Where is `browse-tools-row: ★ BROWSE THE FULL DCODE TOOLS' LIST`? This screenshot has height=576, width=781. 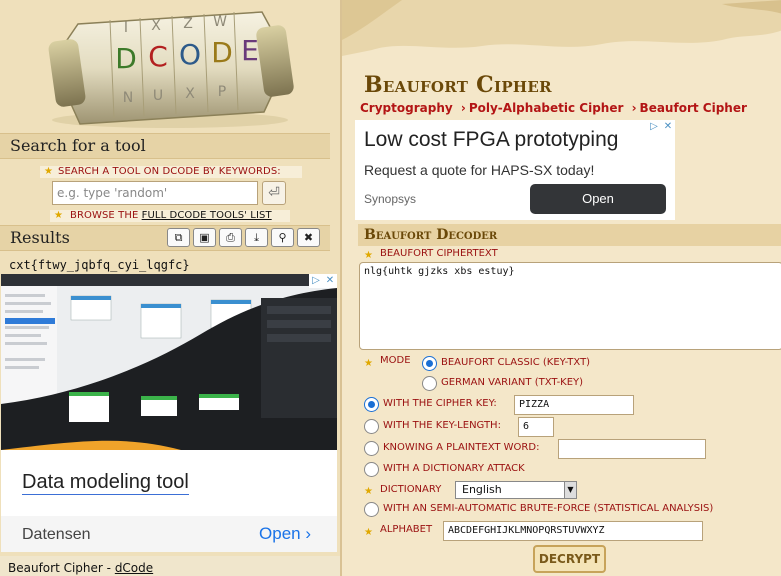
browse-tools-row: ★ BROWSE THE FULL DCODE TOOLS' LIST is located at coordinates (170, 216).